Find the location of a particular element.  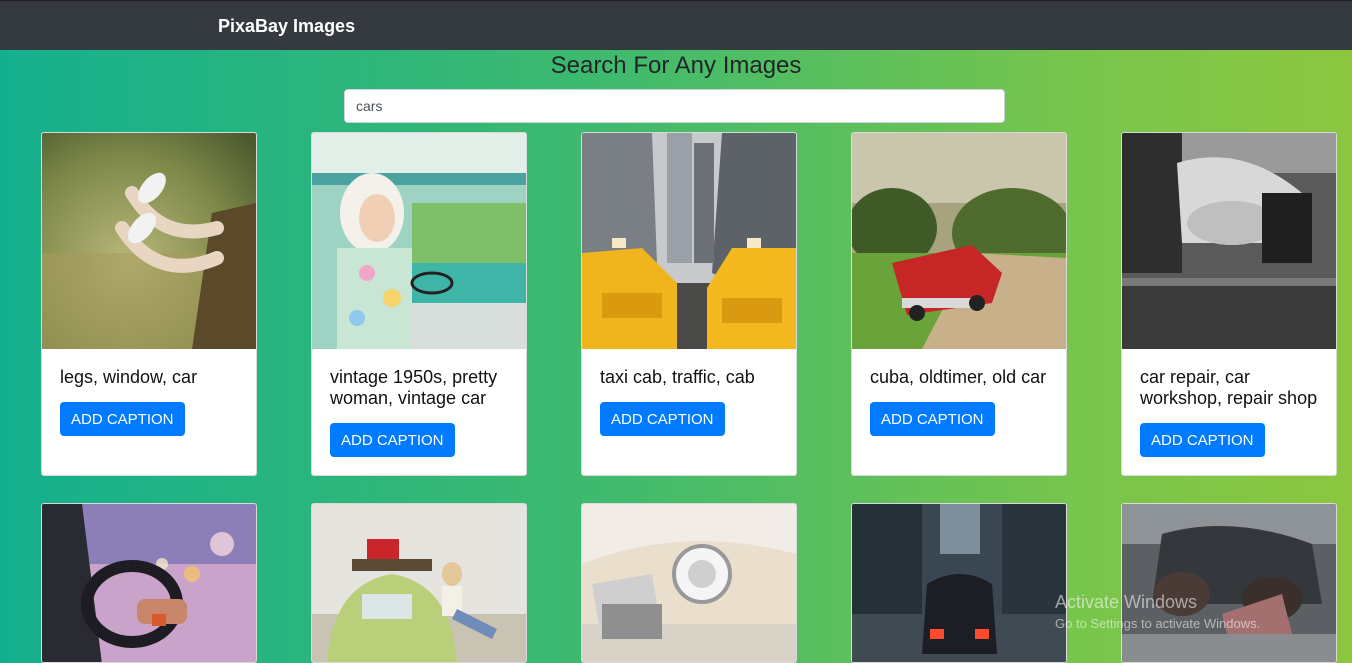

search-input is located at coordinates (674, 106).